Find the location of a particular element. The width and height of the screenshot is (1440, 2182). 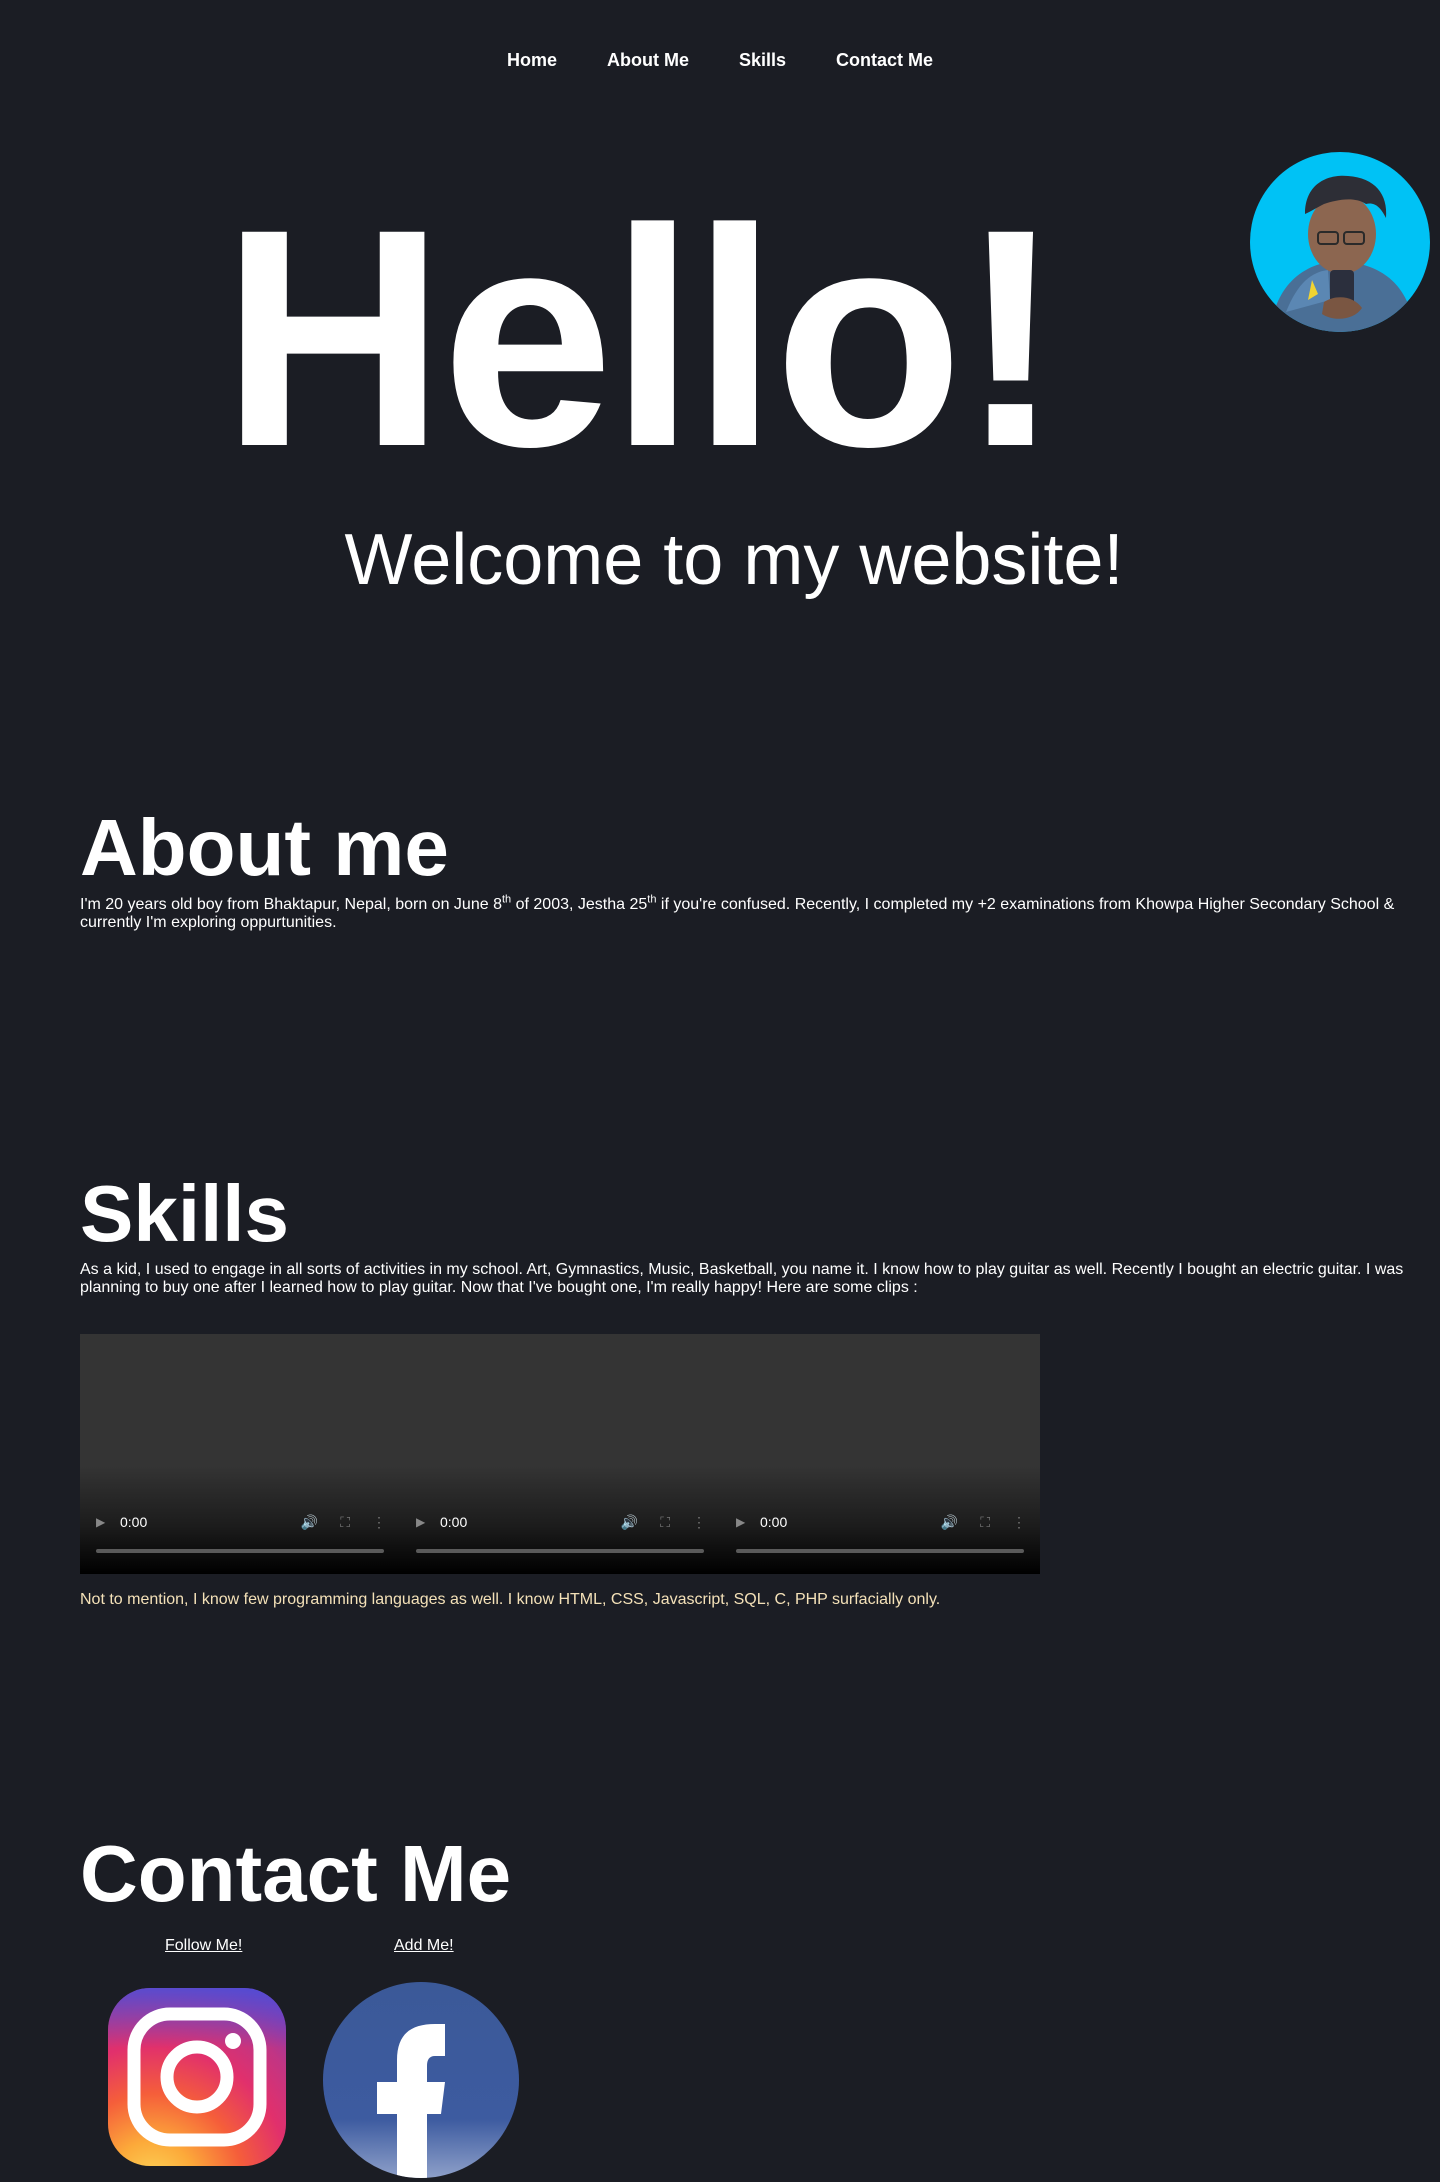

contact-title: Contact Me is located at coordinates (296, 1873).